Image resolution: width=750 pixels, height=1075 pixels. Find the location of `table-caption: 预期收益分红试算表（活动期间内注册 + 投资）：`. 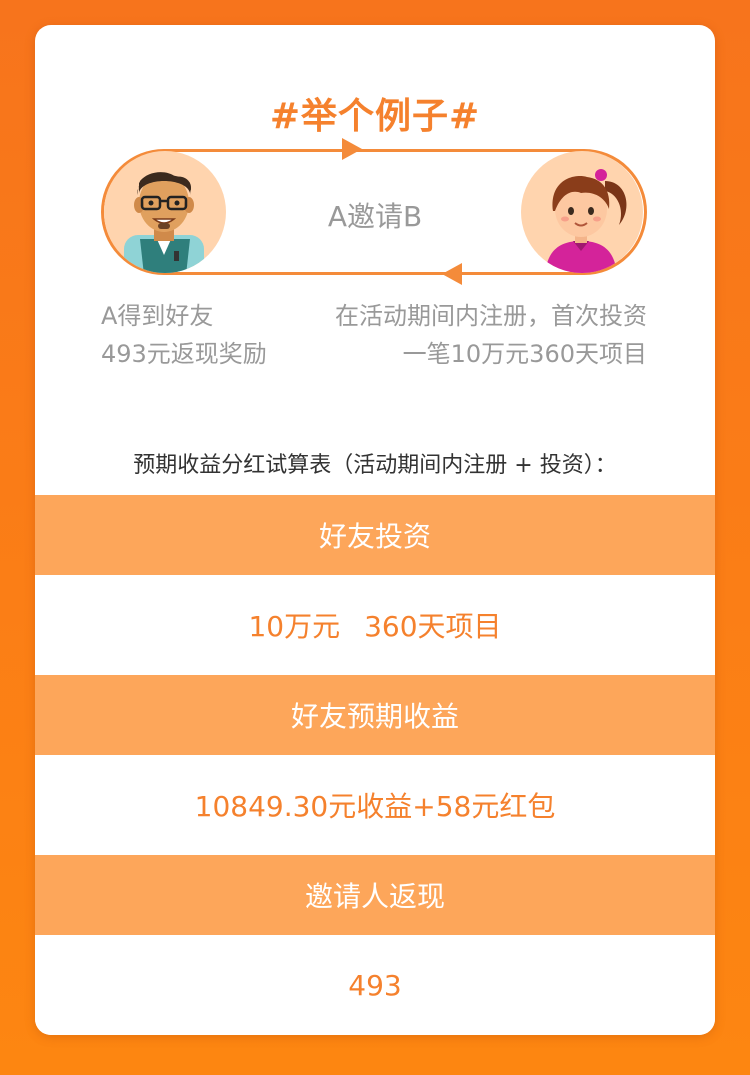

table-caption: 预期收益分红试算表（活动期间内注册 + 投资）： is located at coordinates (375, 465).